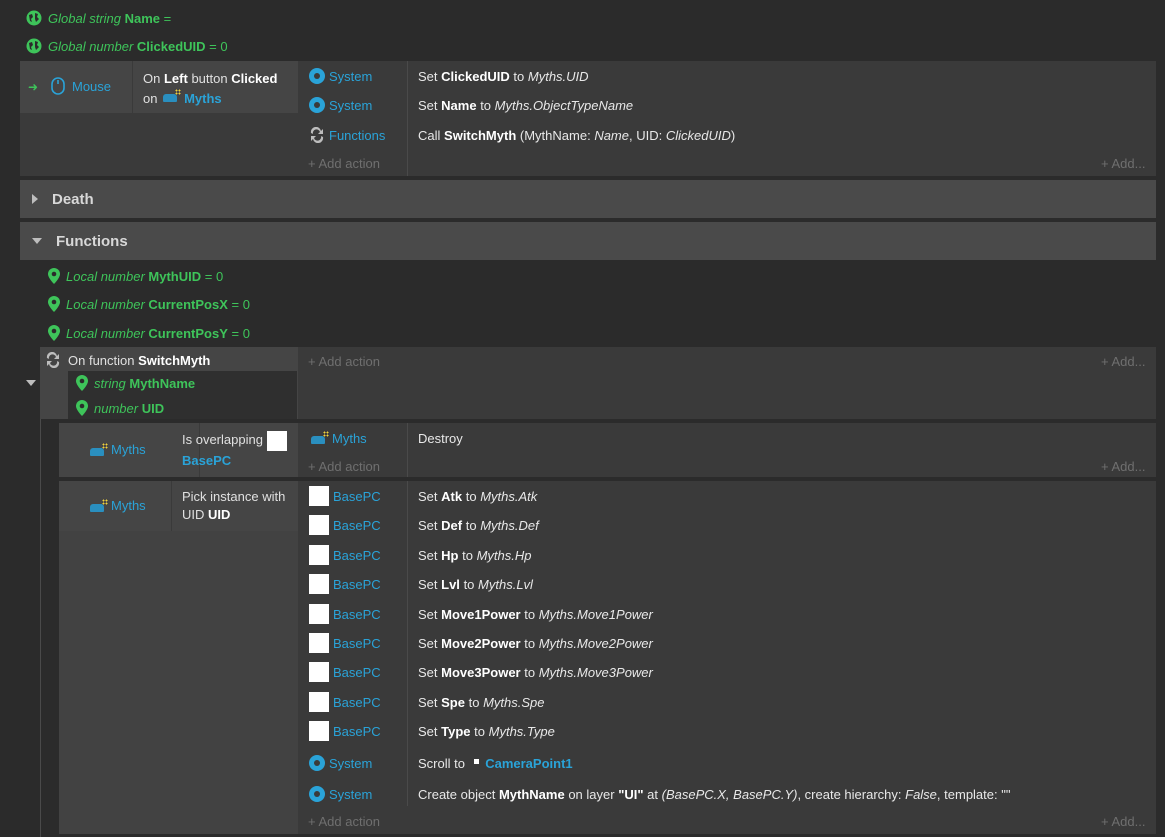 This screenshot has height=837, width=1165. Describe the element at coordinates (582, 731) in the screenshot. I see `action-row: BasePC Set Type to Myths.Type` at that location.